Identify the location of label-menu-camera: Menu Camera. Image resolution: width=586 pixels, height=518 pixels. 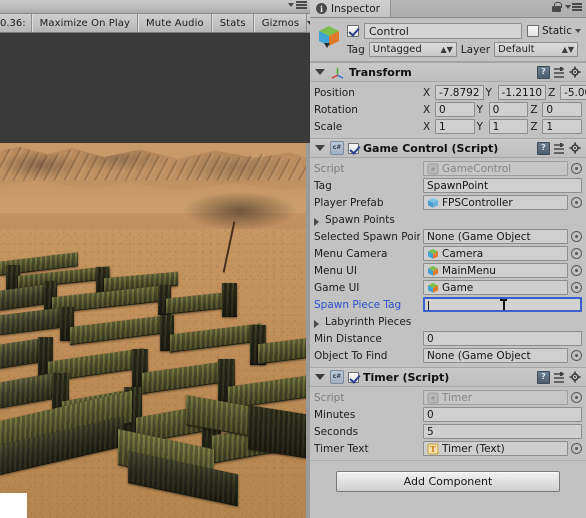
(351, 253).